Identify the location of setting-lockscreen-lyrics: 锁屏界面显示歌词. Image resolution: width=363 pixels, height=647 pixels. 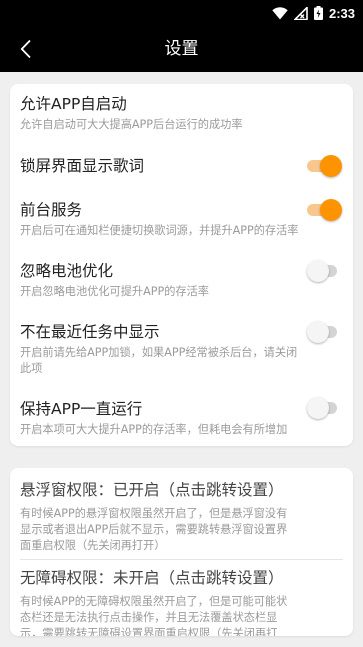
(181, 166).